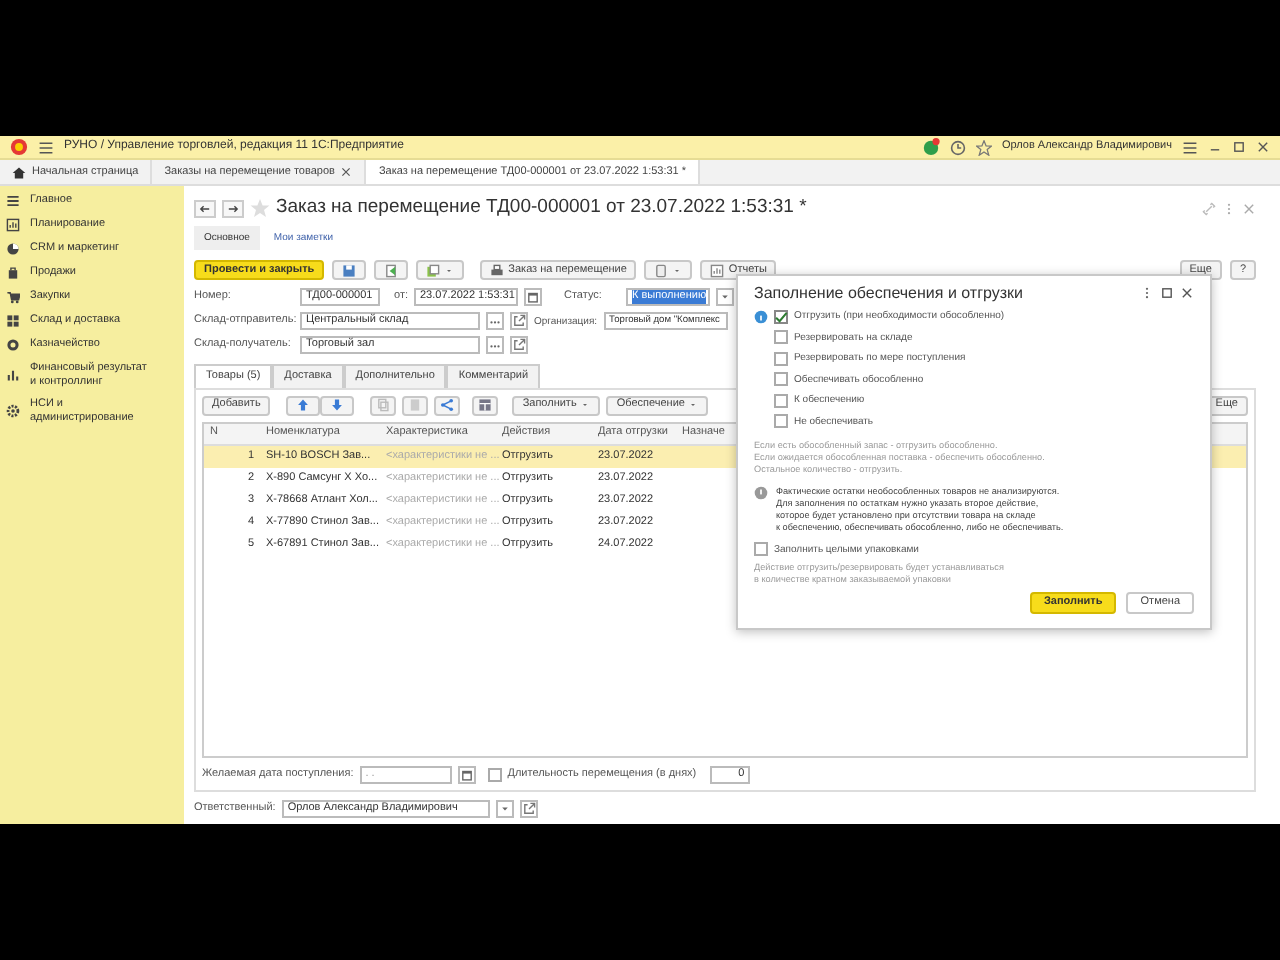  I want to click on up-arrow-icon, so click(303, 405).